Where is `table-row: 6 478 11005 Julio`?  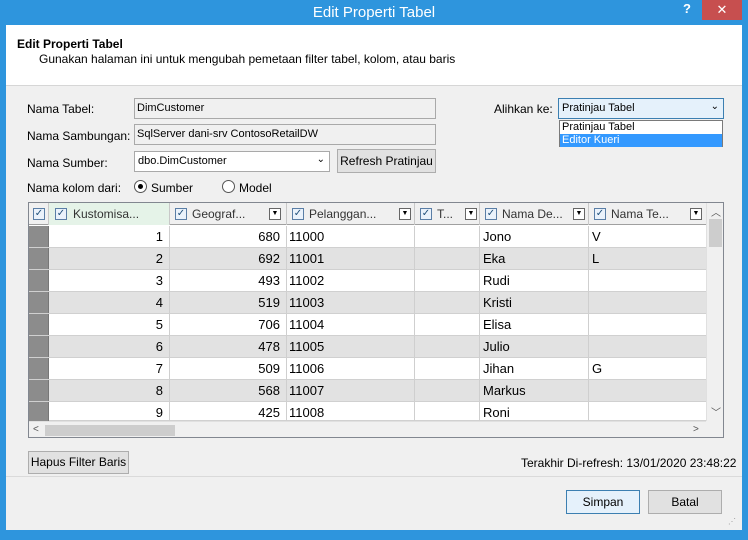 table-row: 6 478 11005 Julio is located at coordinates (367, 347).